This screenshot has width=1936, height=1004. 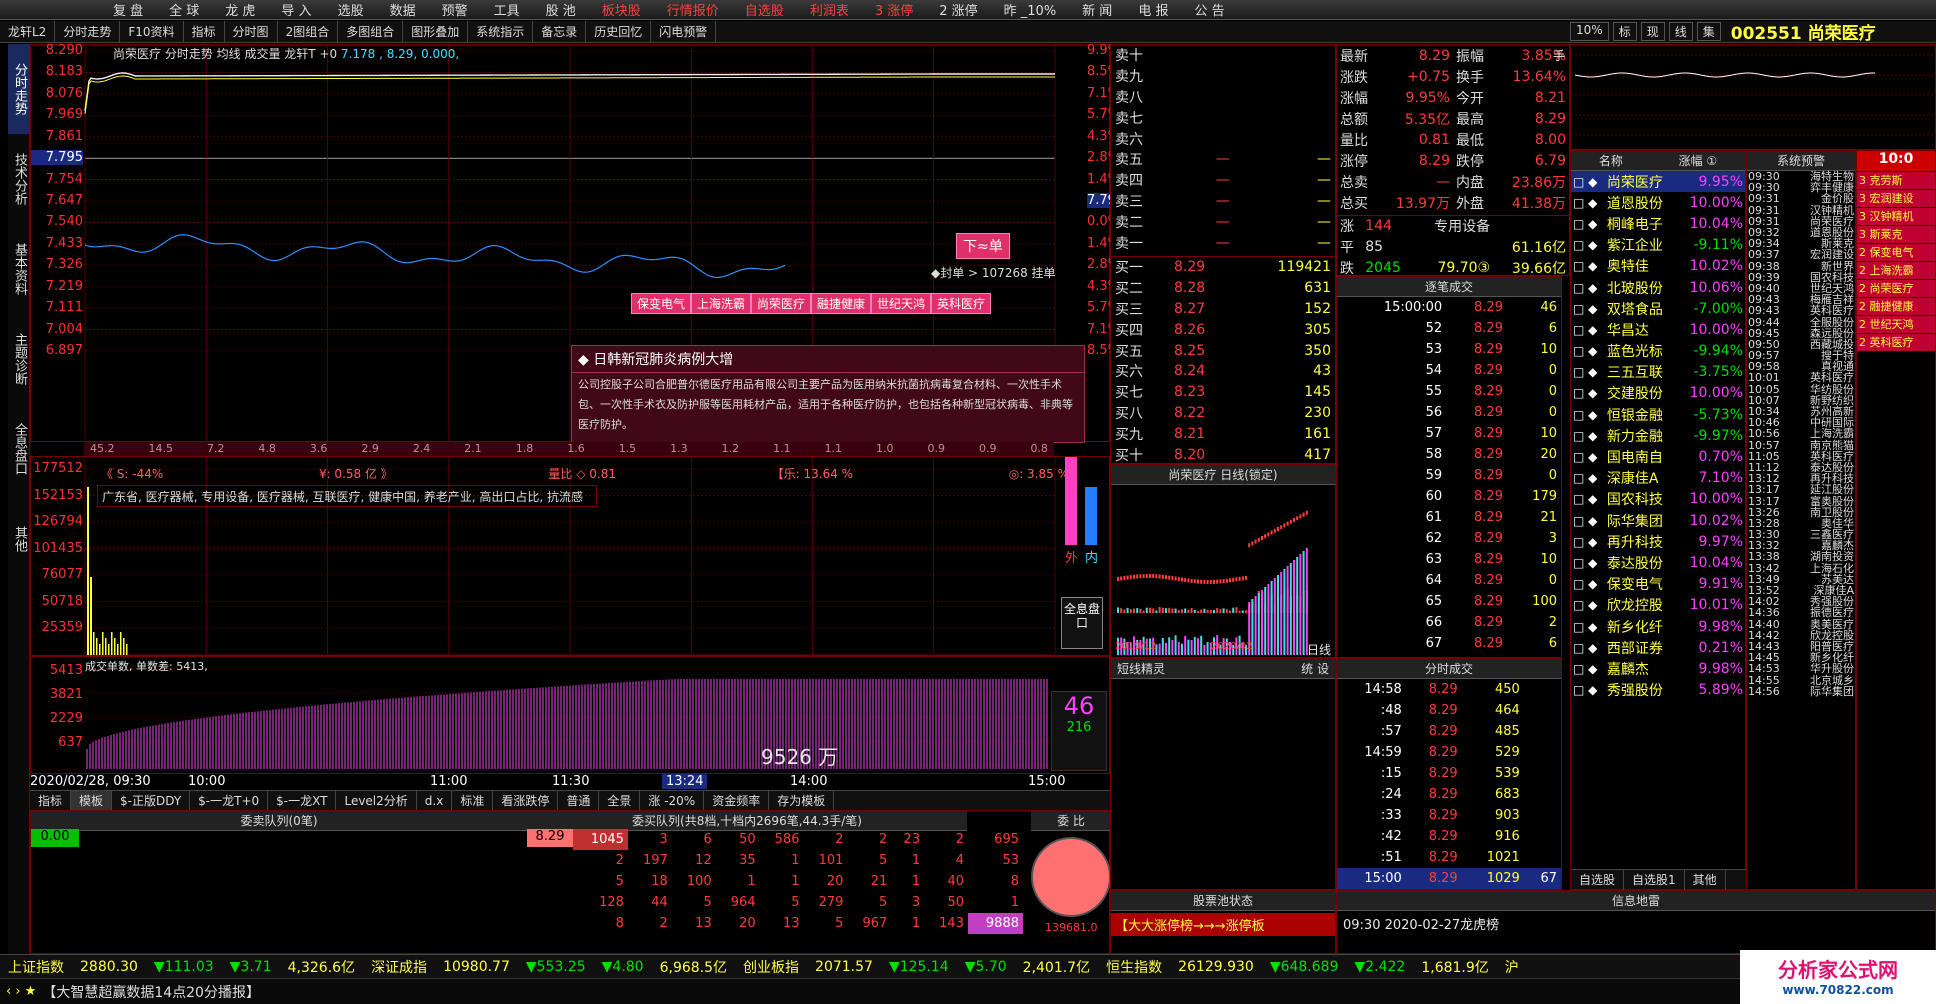 What do you see at coordinates (151, 801) in the screenshot?
I see `bottom-tab: $-正版DDY` at bounding box center [151, 801].